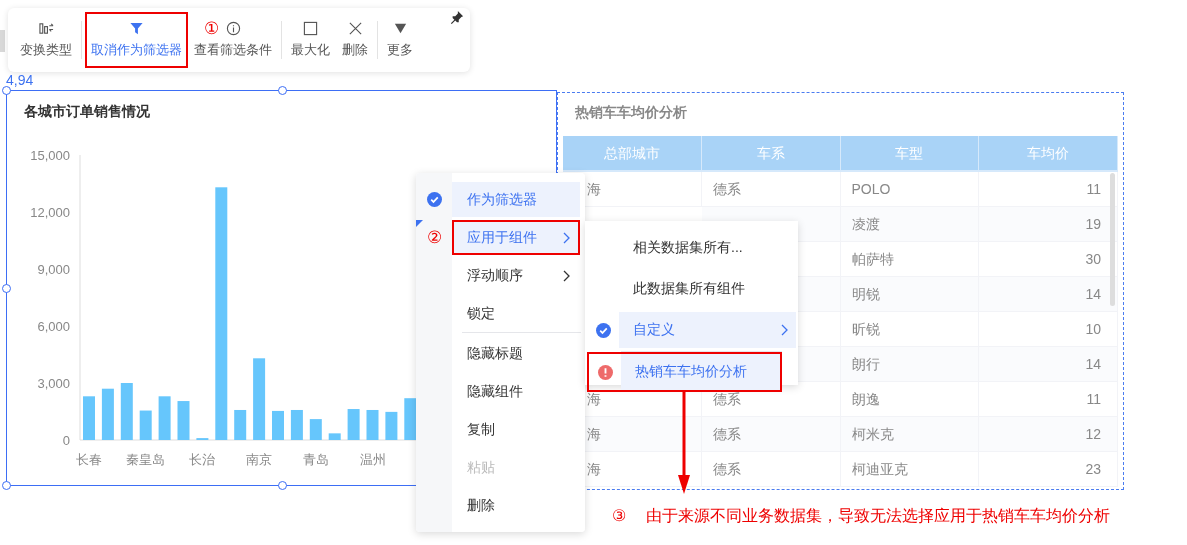 This screenshot has width=1187, height=545. What do you see at coordinates (910, 224) in the screenshot?
I see `table-cell: 凌渡` at bounding box center [910, 224].